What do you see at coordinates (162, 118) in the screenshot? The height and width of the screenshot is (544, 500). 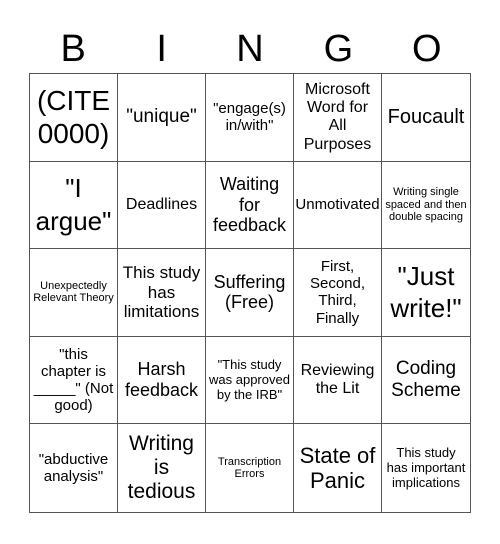 I see `bingo-cell: "unique"` at bounding box center [162, 118].